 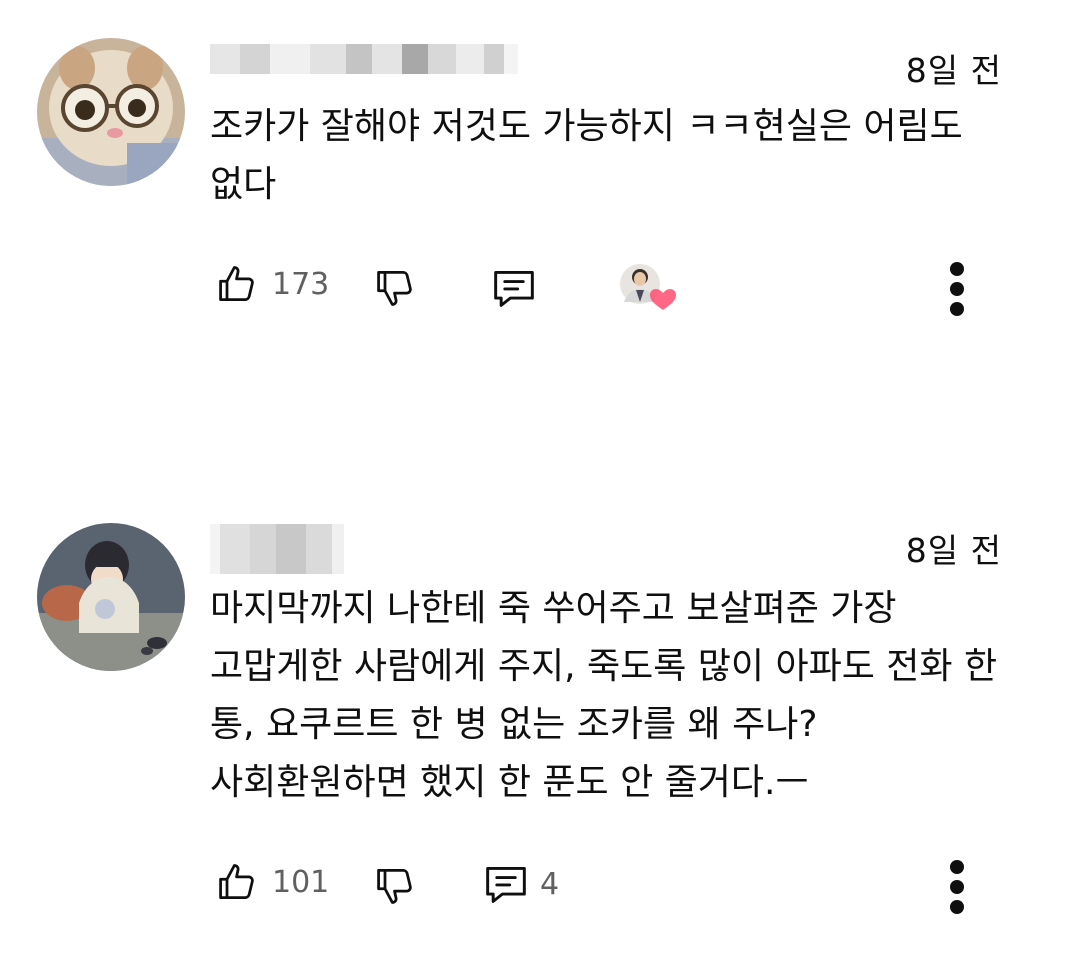 What do you see at coordinates (301, 882) in the screenshot?
I see `like-count: 101` at bounding box center [301, 882].